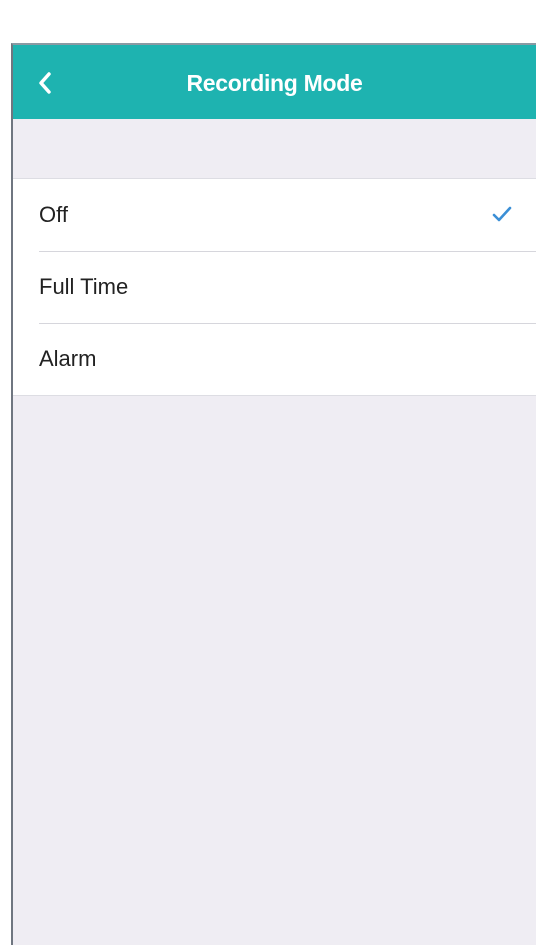 Image resolution: width=536 pixels, height=945 pixels. I want to click on option-alarm: Alarm, so click(274, 359).